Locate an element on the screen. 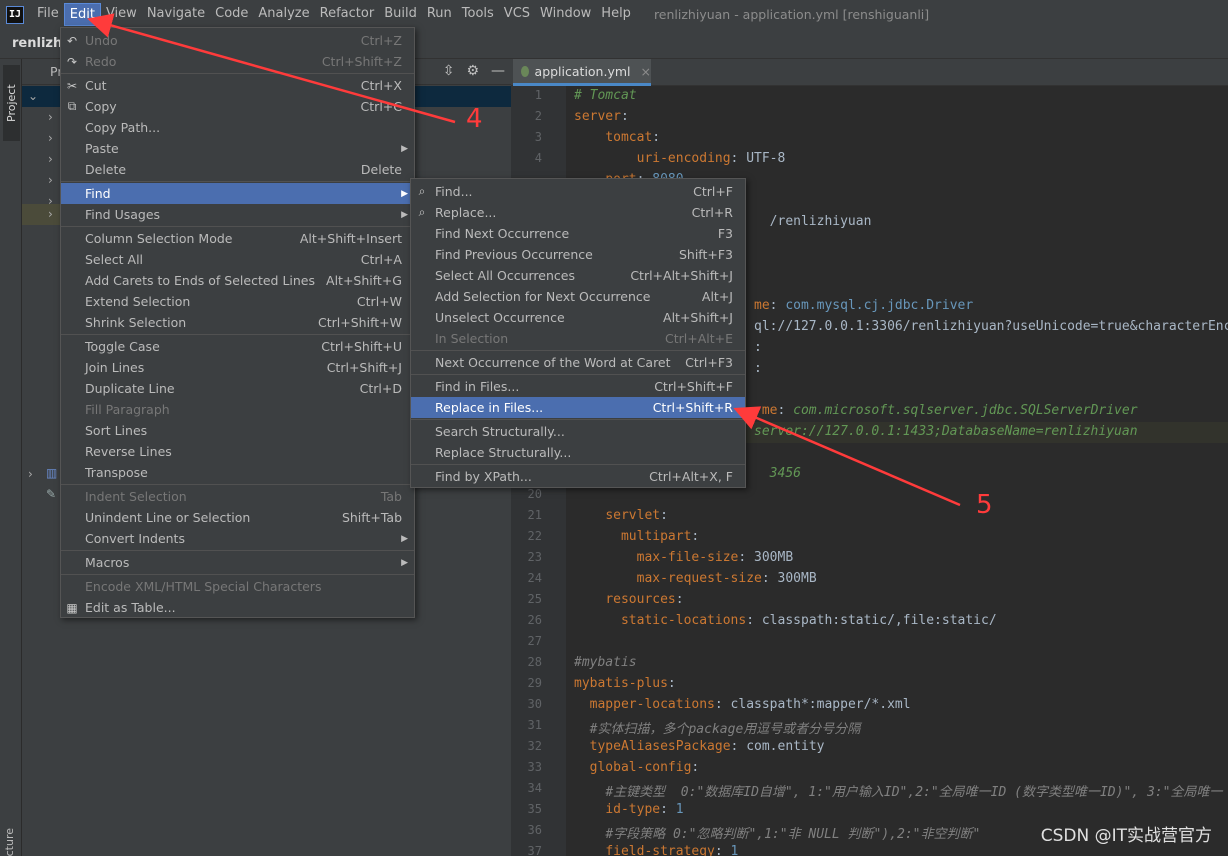  annotation-step-4: 4 is located at coordinates (474, 119).